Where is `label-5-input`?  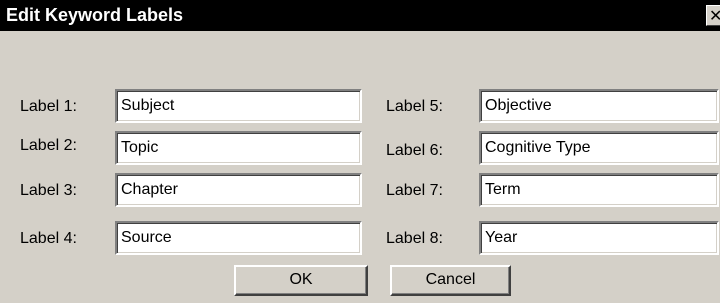 label-5-input is located at coordinates (599, 106).